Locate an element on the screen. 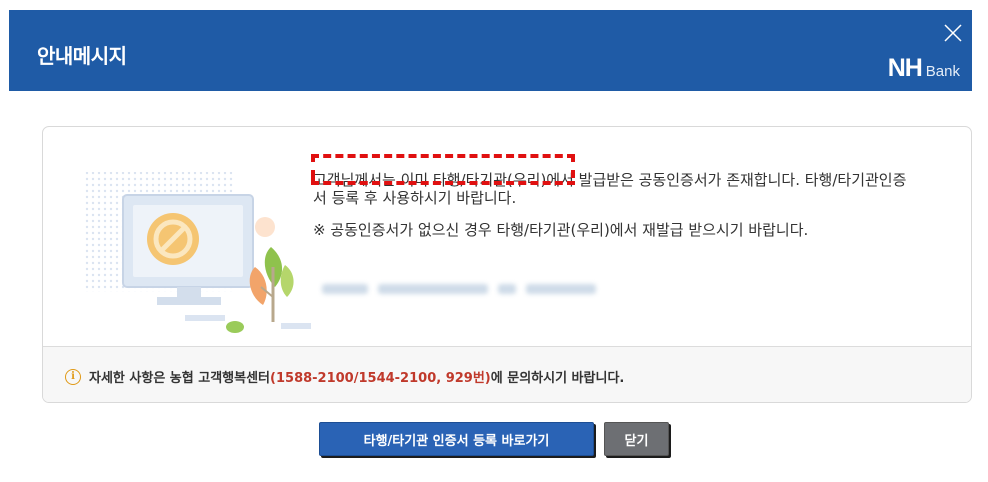  highlight-box-lower is located at coordinates (443, 180).